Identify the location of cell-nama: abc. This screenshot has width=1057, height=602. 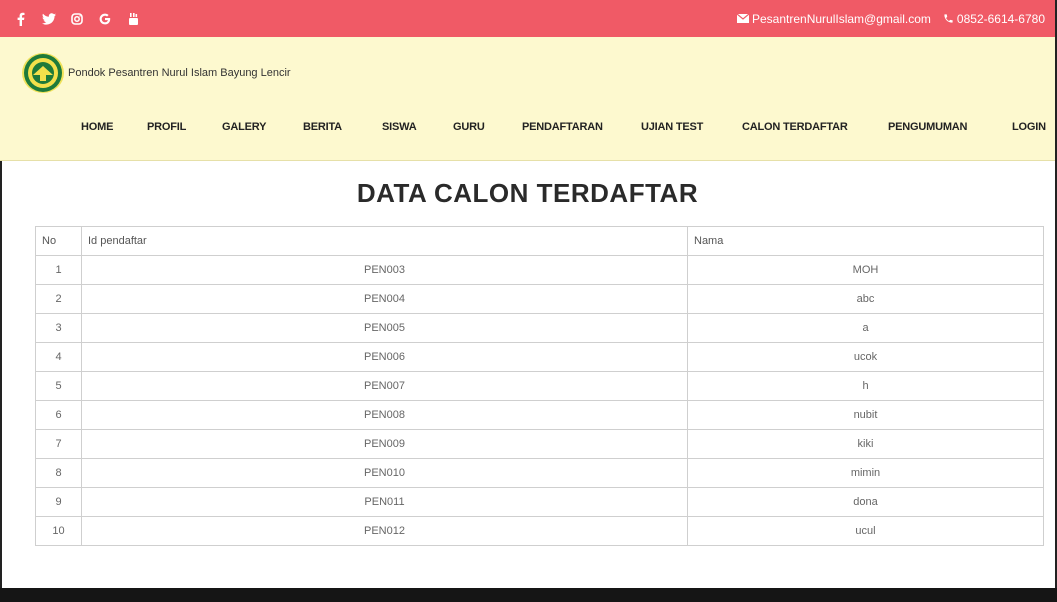
(865, 299).